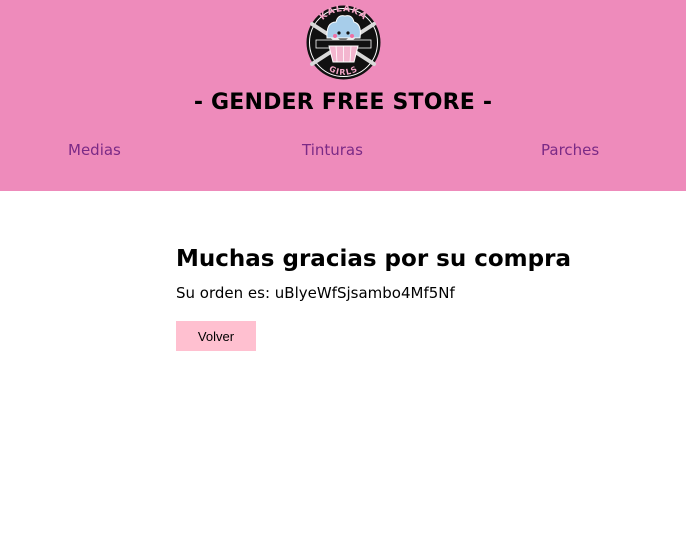 The image size is (686, 547). Describe the element at coordinates (343, 102) in the screenshot. I see `store-title: - GENDER FREE STORE -` at that location.